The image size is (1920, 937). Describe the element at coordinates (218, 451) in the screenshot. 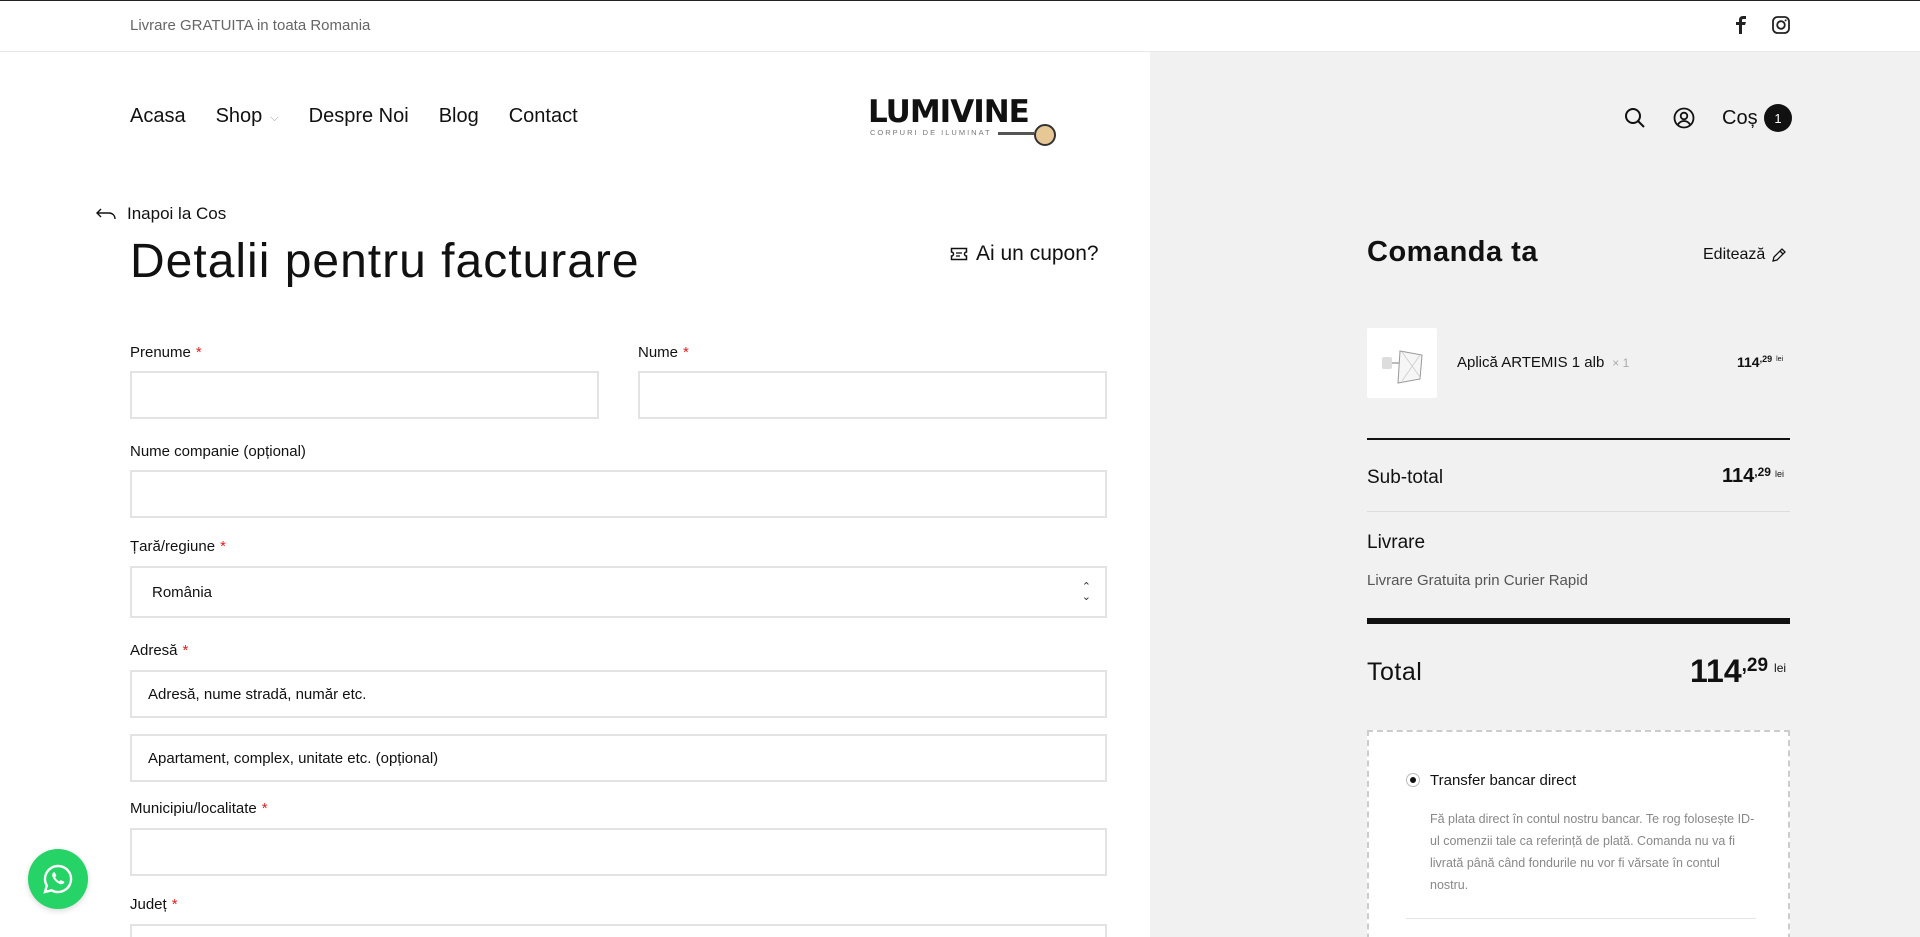

I see `company-label: Nume companie (opțional)` at that location.